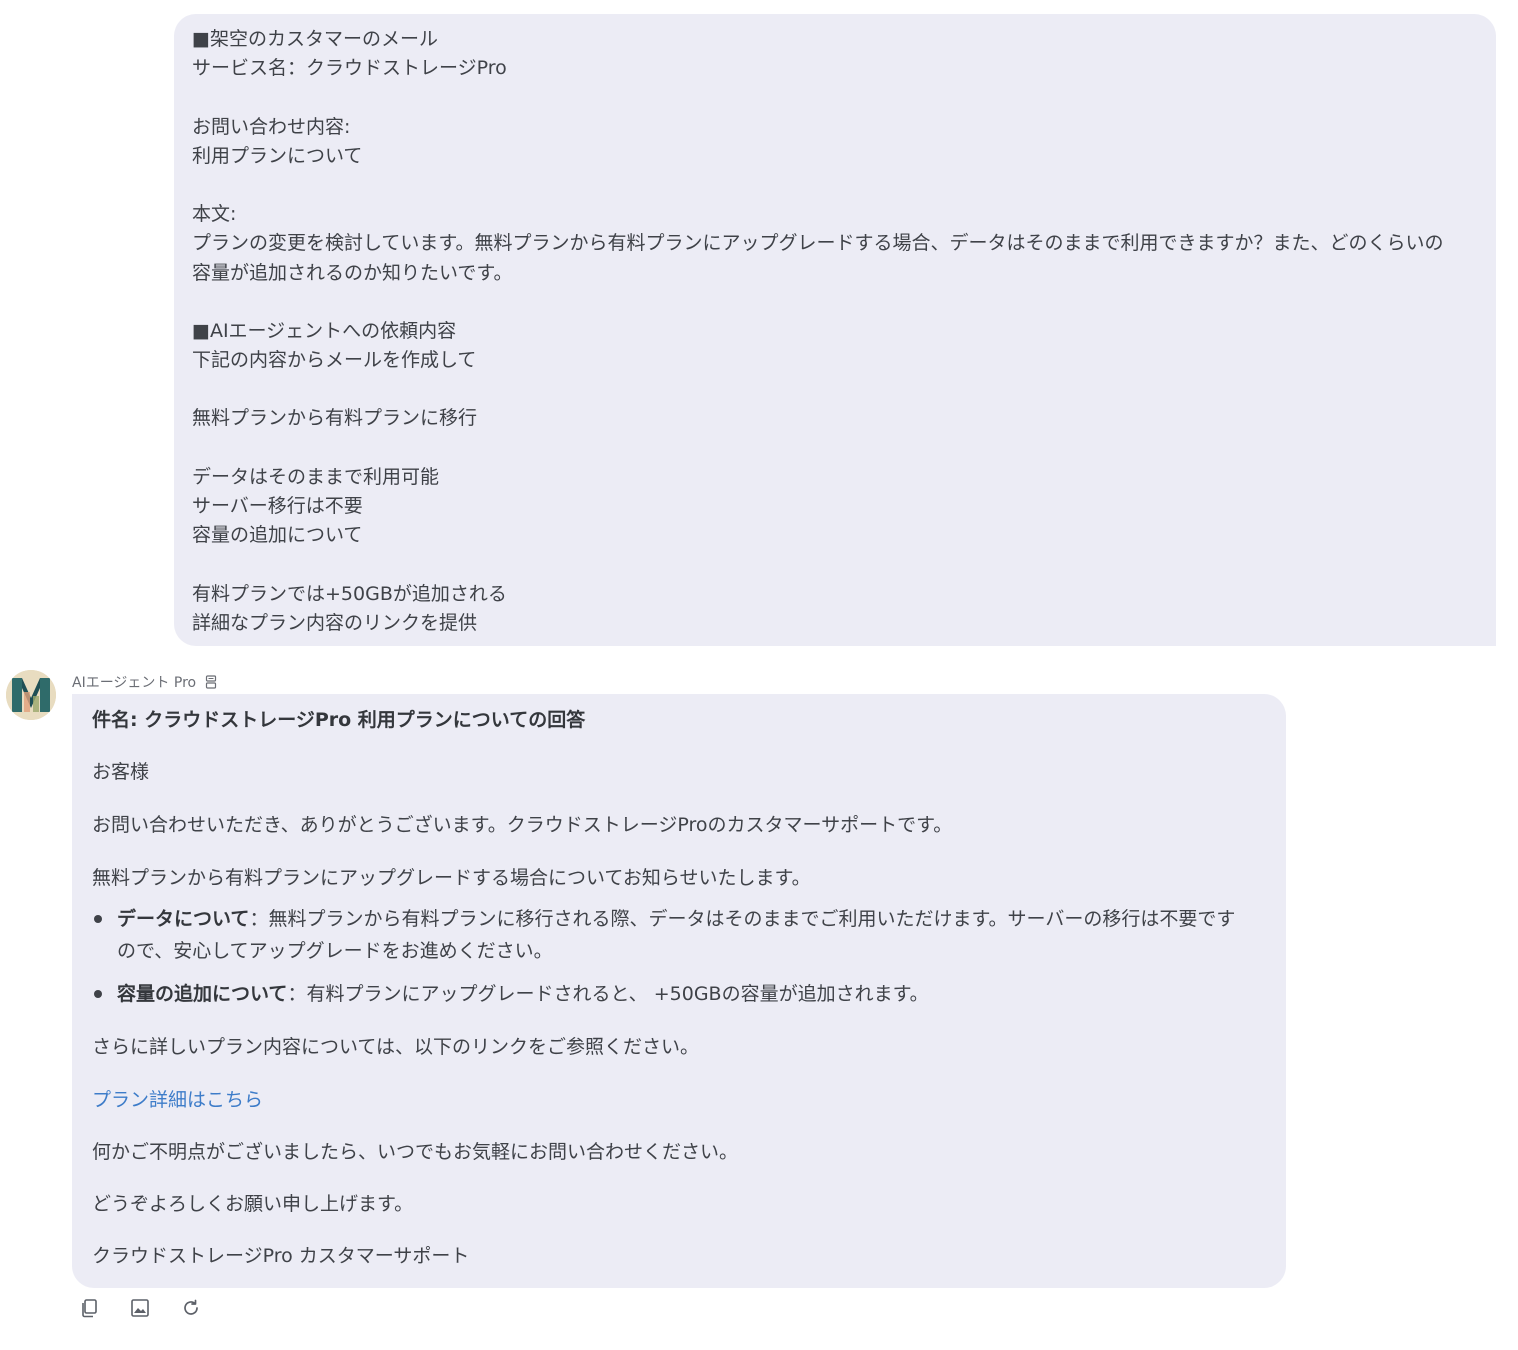 This screenshot has width=1518, height=1350. Describe the element at coordinates (121, 772) in the screenshot. I see `email-greeting: お客様` at that location.